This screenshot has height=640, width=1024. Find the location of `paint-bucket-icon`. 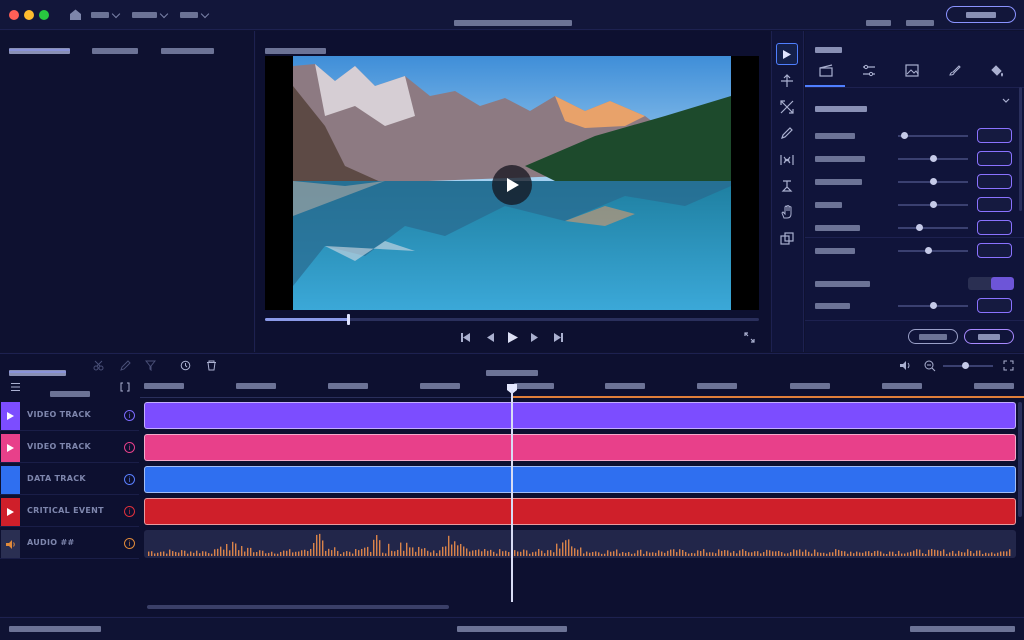

paint-bucket-icon is located at coordinates (997, 70).